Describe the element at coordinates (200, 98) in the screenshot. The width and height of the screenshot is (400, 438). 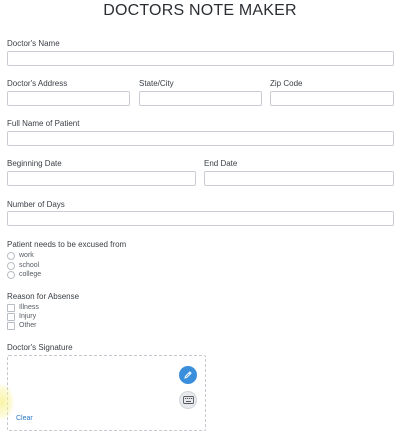
I see `state-city-field` at that location.